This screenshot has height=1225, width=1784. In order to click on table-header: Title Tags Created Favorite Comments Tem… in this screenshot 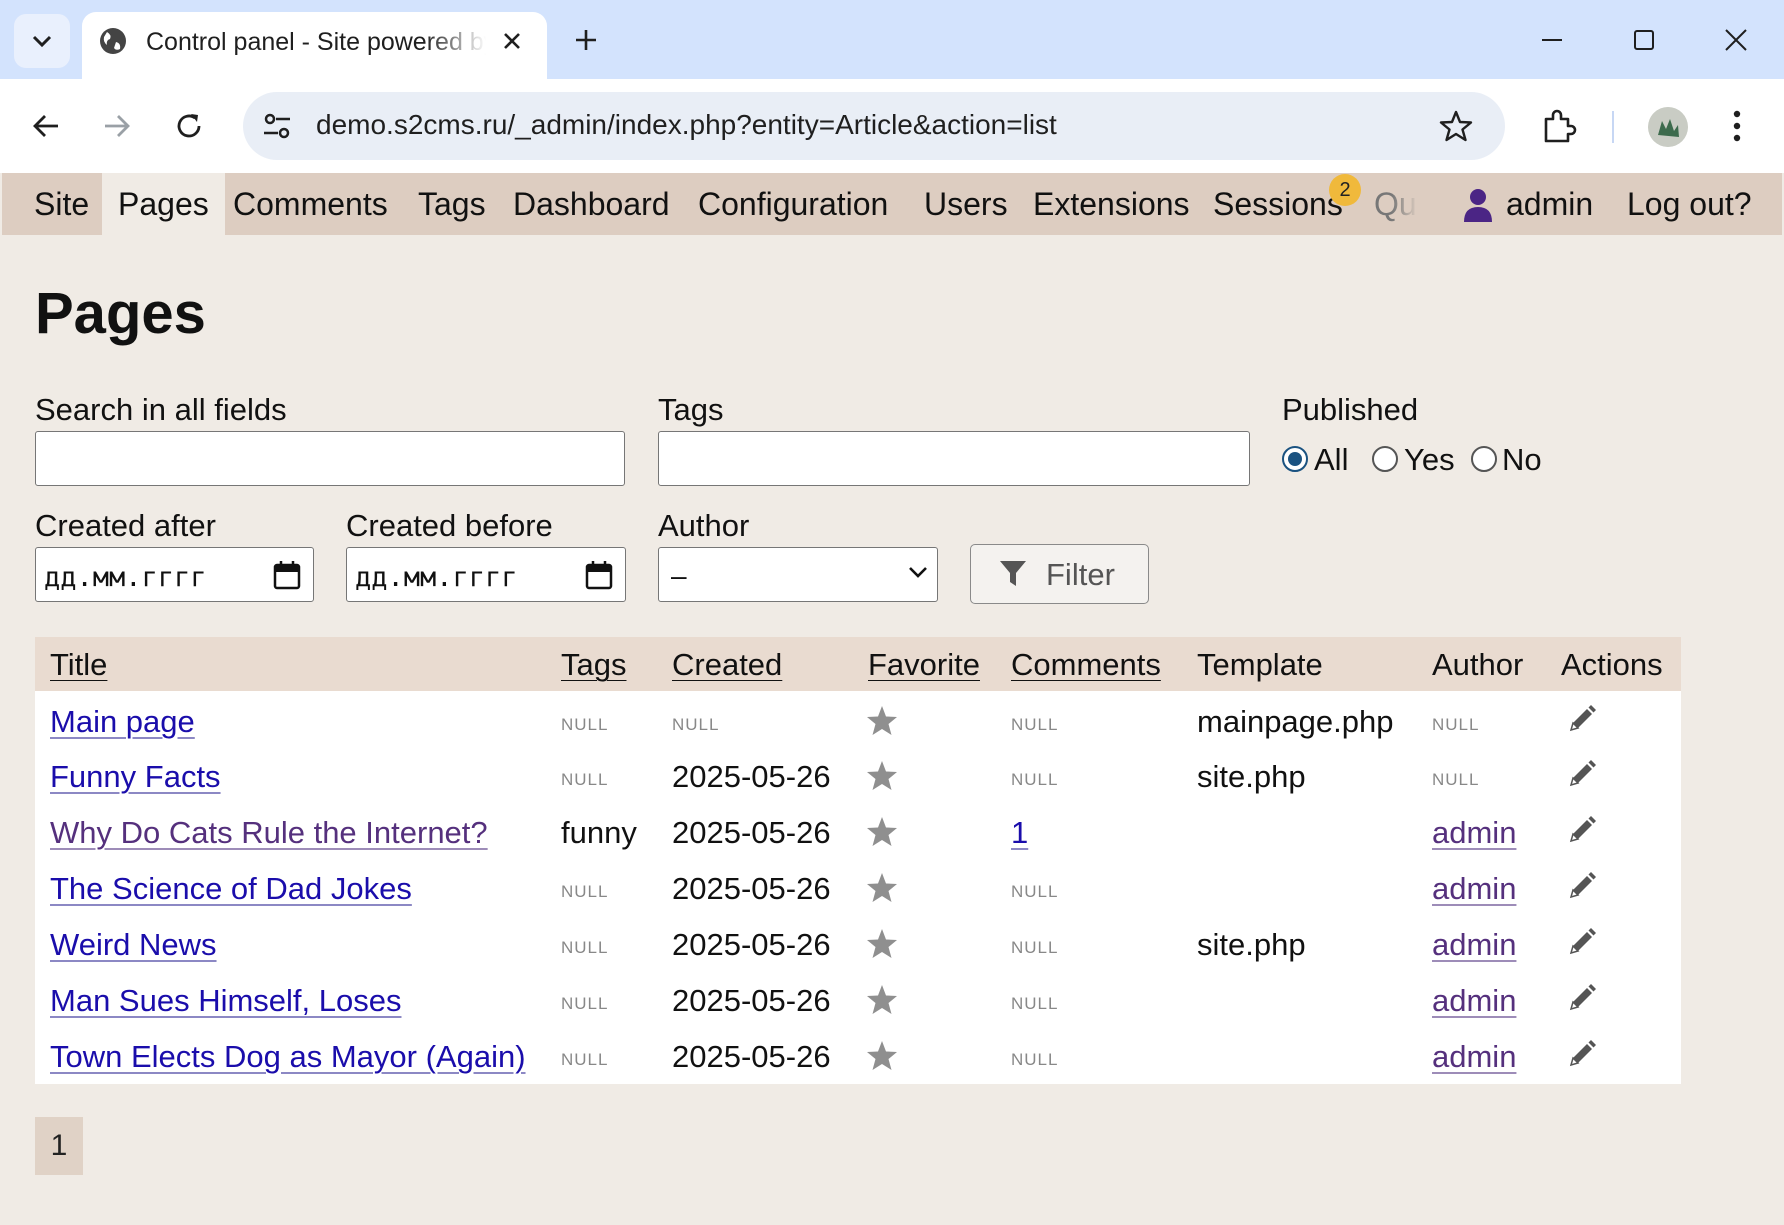, I will do `click(858, 664)`.